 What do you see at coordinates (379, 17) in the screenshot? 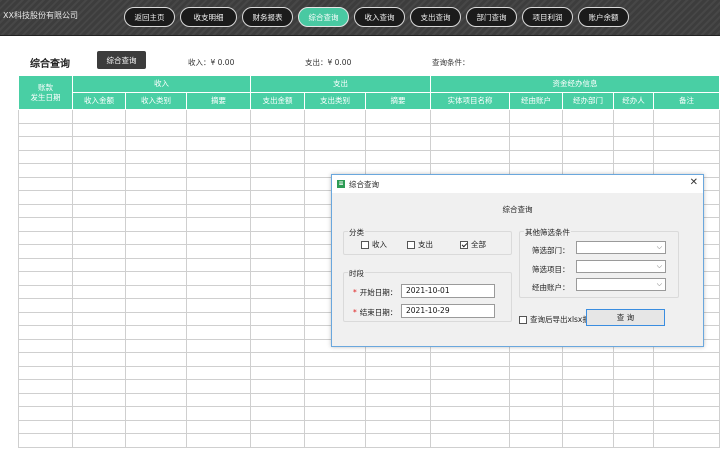
I see `nav-income-query: 收入查询` at bounding box center [379, 17].